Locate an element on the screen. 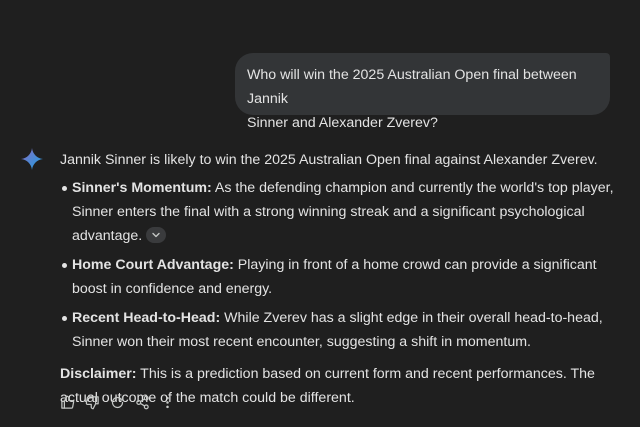 This screenshot has height=427, width=640. share-button is located at coordinates (142, 402).